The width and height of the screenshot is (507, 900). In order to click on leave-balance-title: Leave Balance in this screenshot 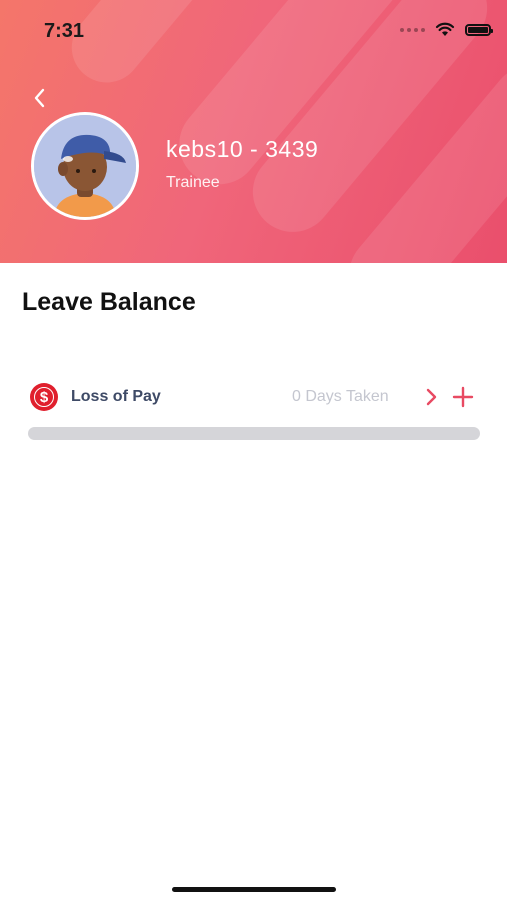, I will do `click(109, 302)`.